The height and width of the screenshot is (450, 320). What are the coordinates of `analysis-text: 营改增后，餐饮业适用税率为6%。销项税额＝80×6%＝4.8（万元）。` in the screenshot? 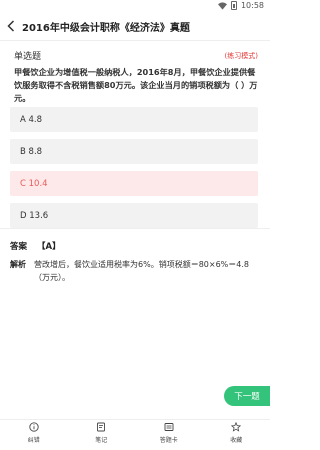 It's located at (141, 271).